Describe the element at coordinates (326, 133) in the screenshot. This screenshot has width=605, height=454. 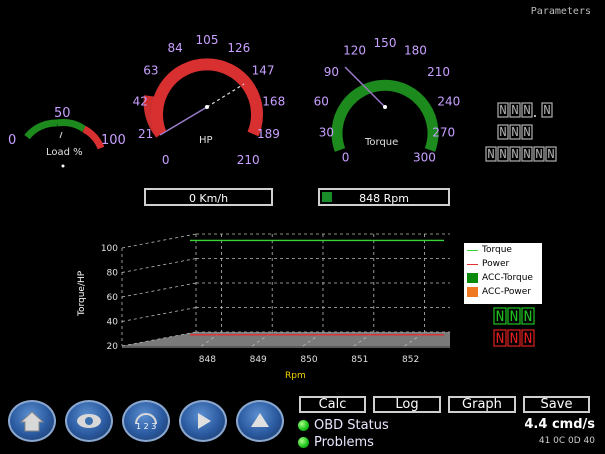
I see `torque-tick: 30` at that location.